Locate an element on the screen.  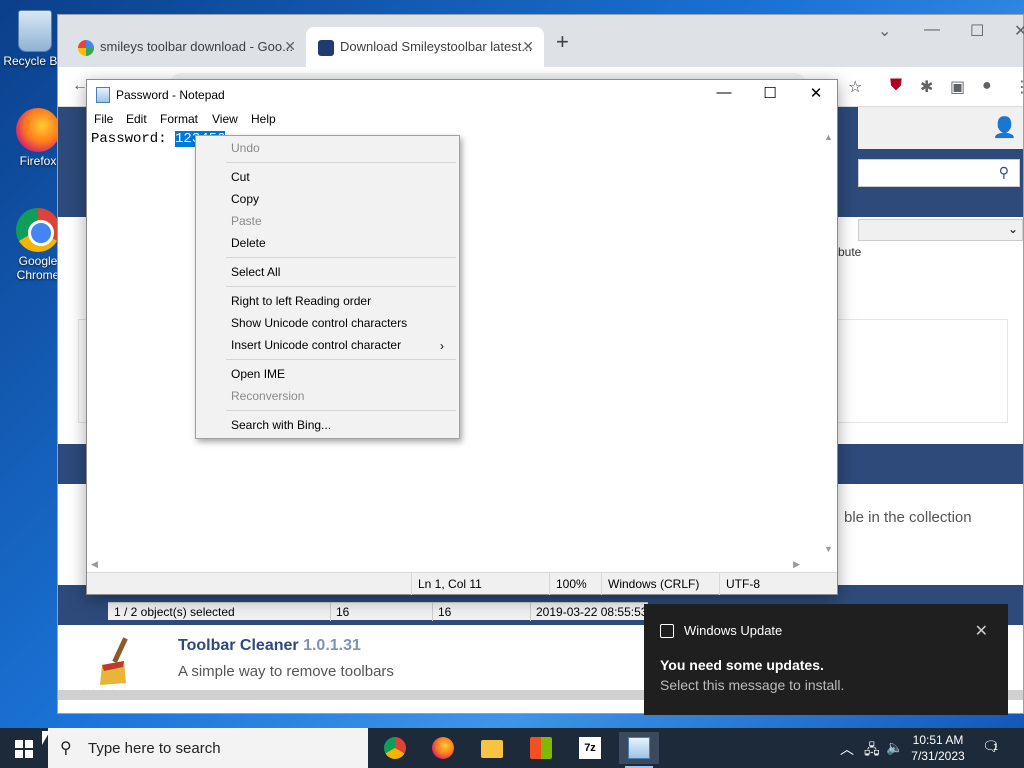
menu-item-cut: Cut is located at coordinates (240, 177).